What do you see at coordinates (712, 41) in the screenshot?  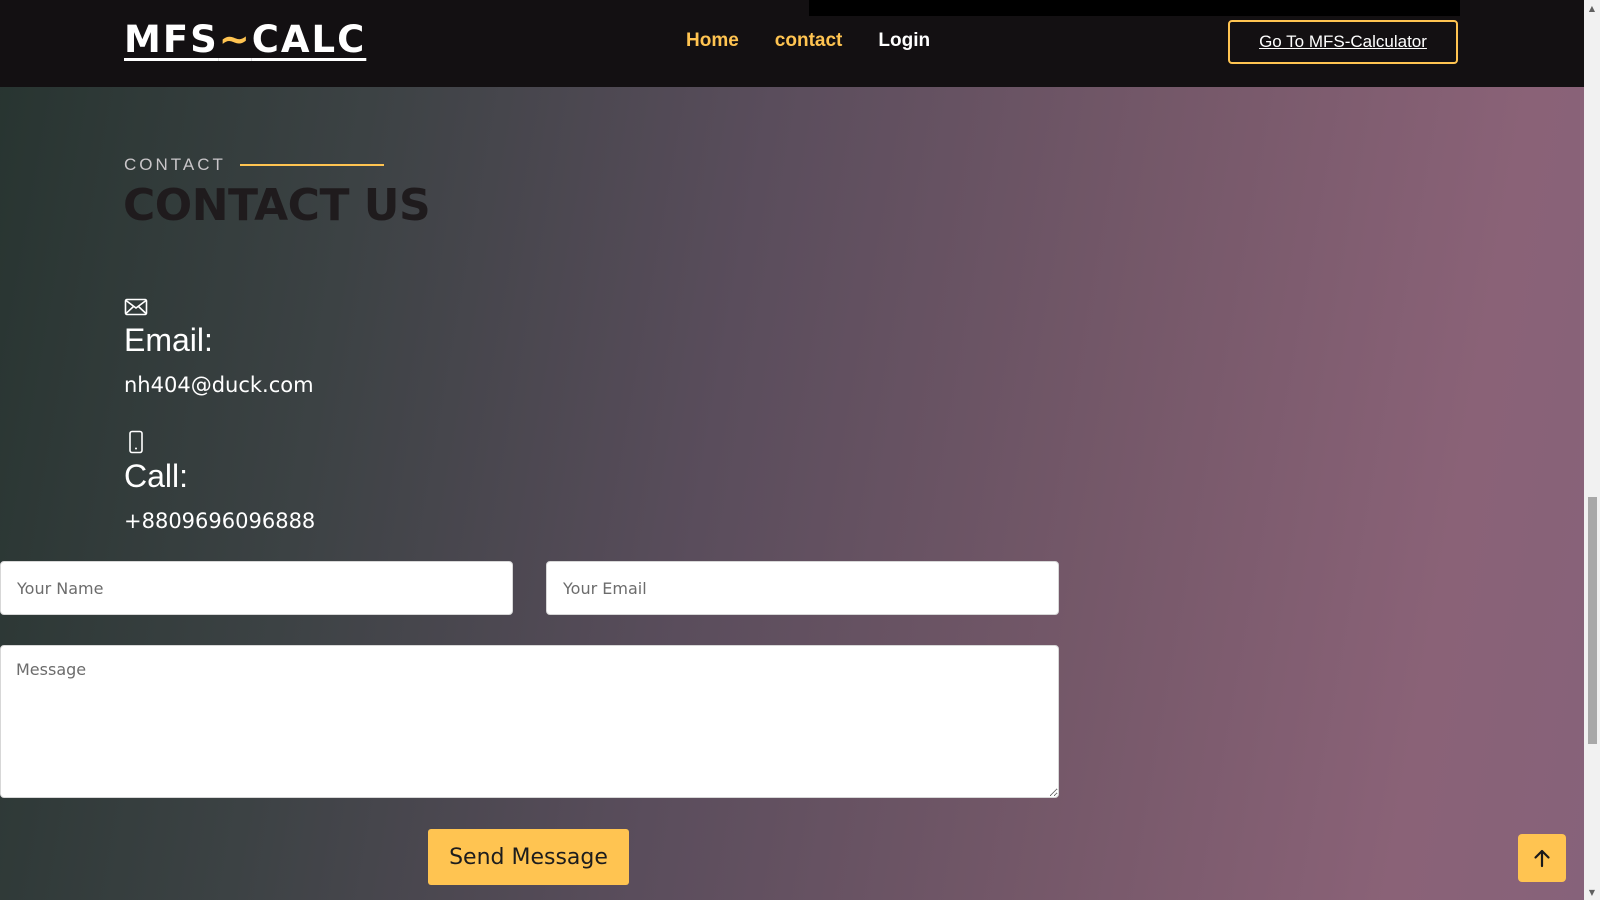 I see `nav-link-home: Home` at bounding box center [712, 41].